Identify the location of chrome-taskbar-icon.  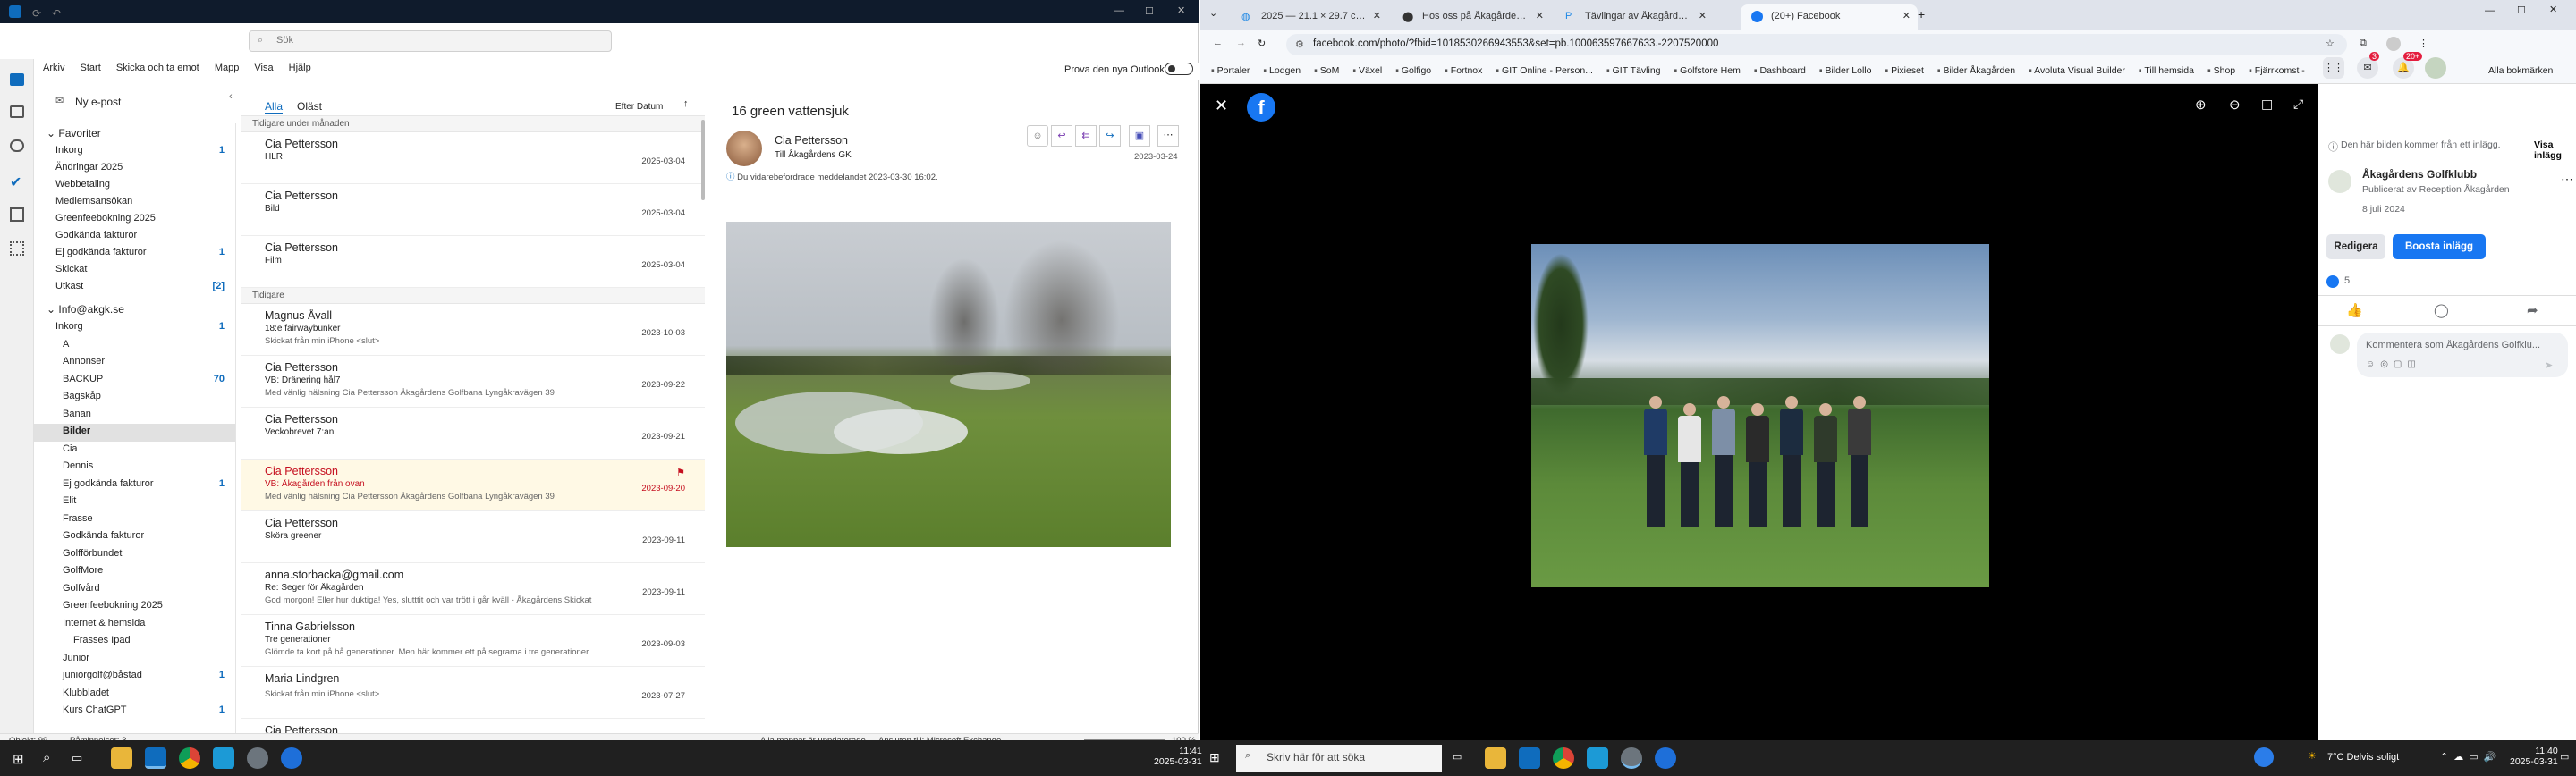
(189, 758).